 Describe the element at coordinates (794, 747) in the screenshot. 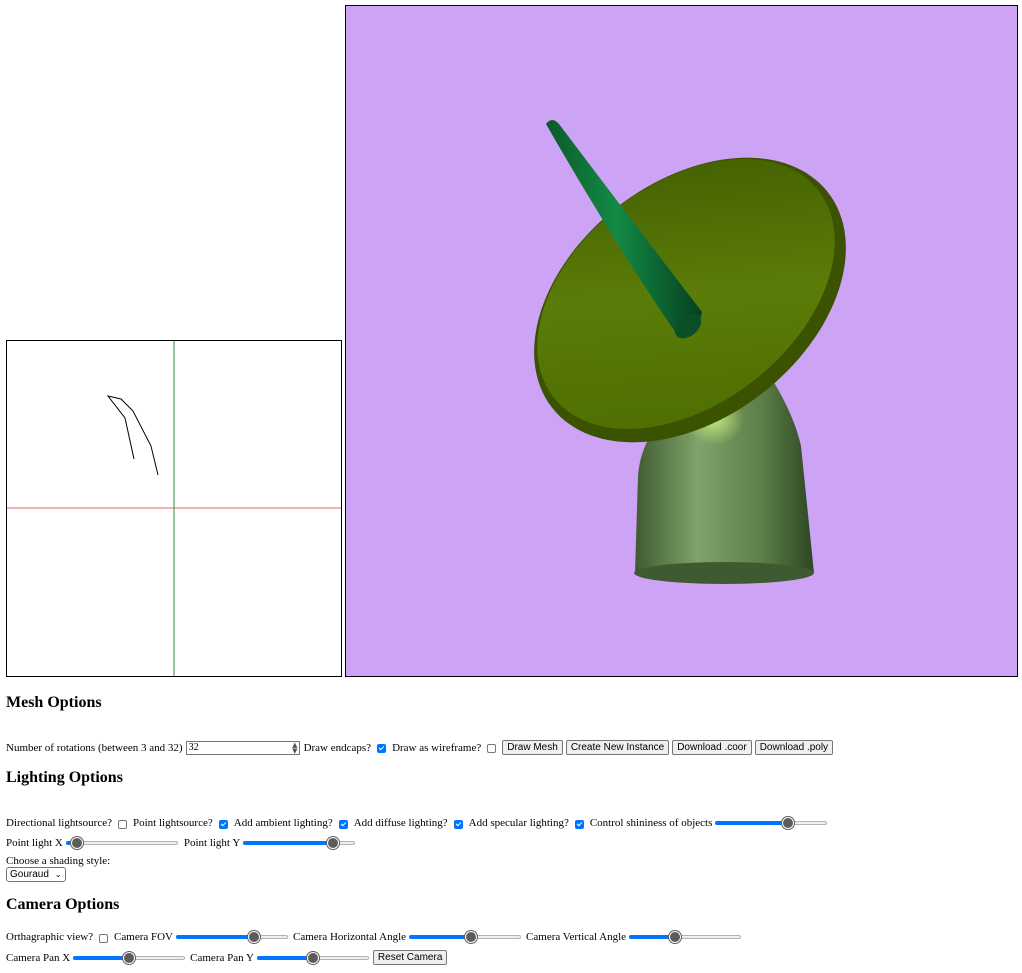

I see `download-poly-button: Download .poly` at that location.